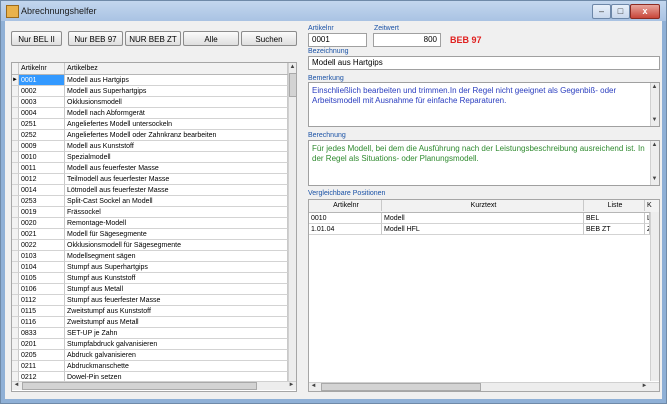 Image resolution: width=667 pixels, height=404 pixels. Describe the element at coordinates (176, 311) in the screenshot. I see `cell-artikelbez: Zweitstumpf aus Kunststoff` at that location.